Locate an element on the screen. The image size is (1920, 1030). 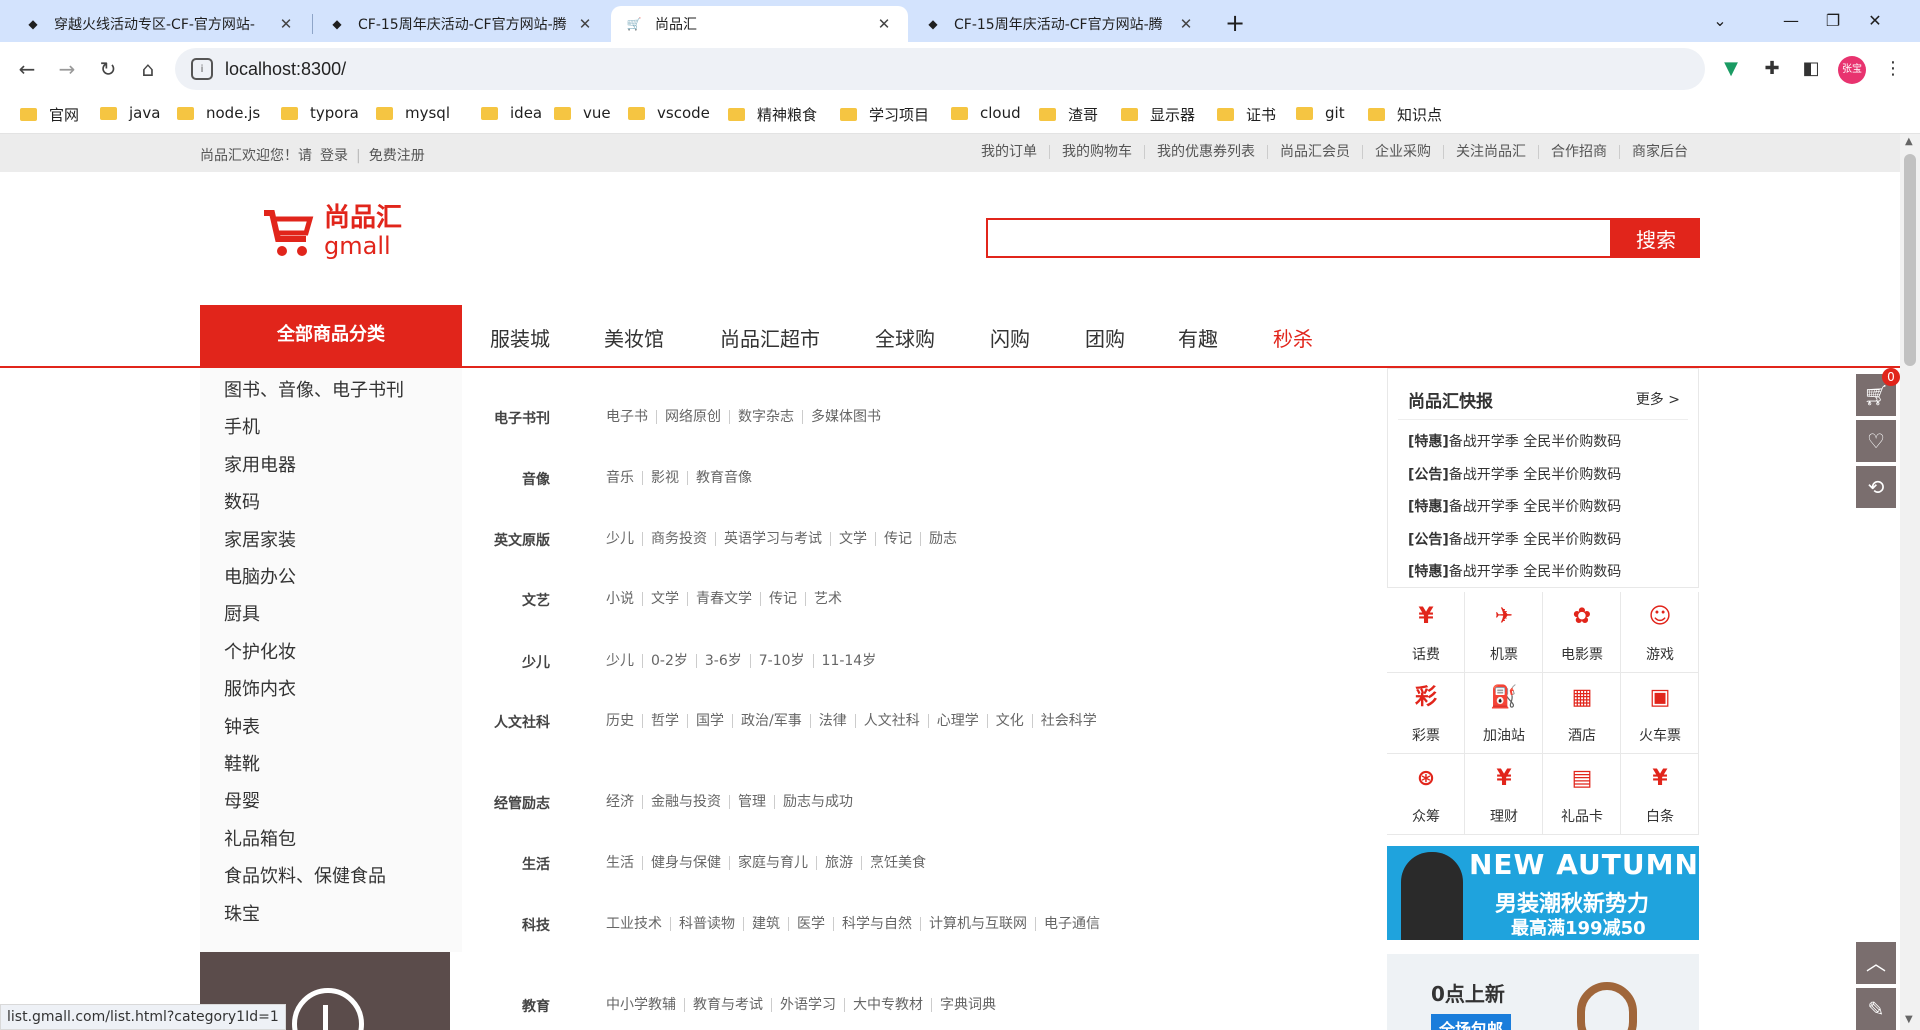
reload-icon: ↻ is located at coordinates (108, 69).